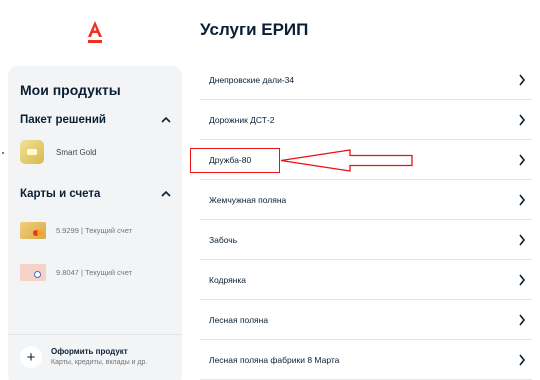 This screenshot has width=540, height=380. Describe the element at coordinates (346, 160) in the screenshot. I see `annotation-arrow-icon` at that location.